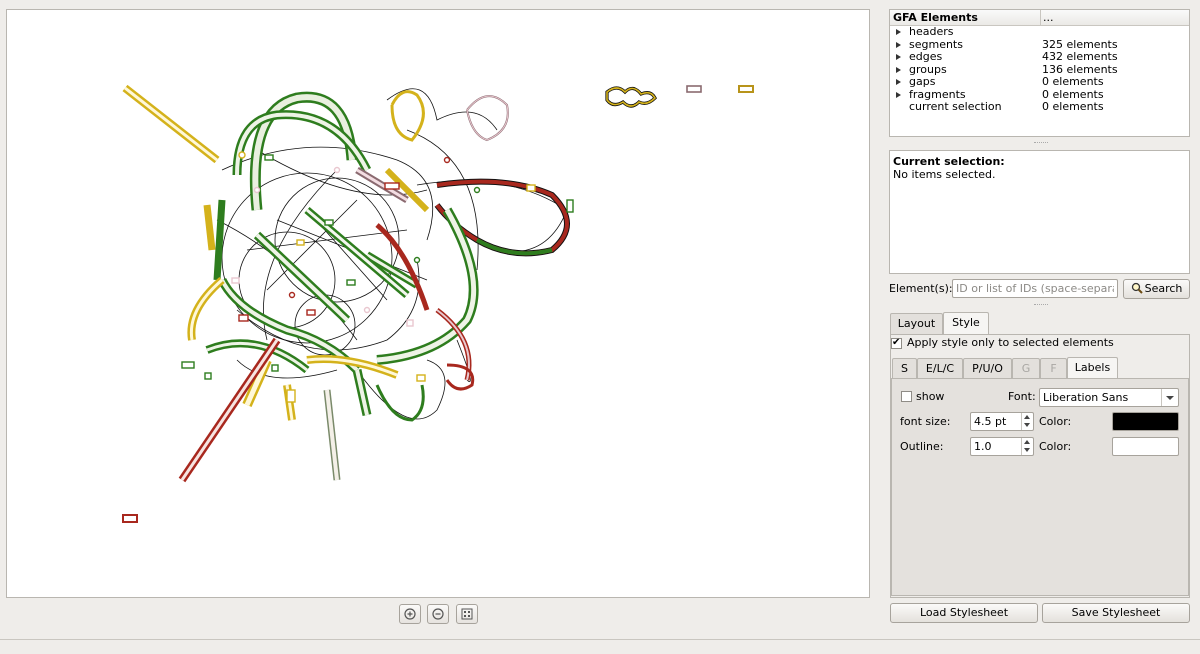 Image resolution: width=1200 pixels, height=654 pixels. I want to click on outline-label: Outline:, so click(922, 446).